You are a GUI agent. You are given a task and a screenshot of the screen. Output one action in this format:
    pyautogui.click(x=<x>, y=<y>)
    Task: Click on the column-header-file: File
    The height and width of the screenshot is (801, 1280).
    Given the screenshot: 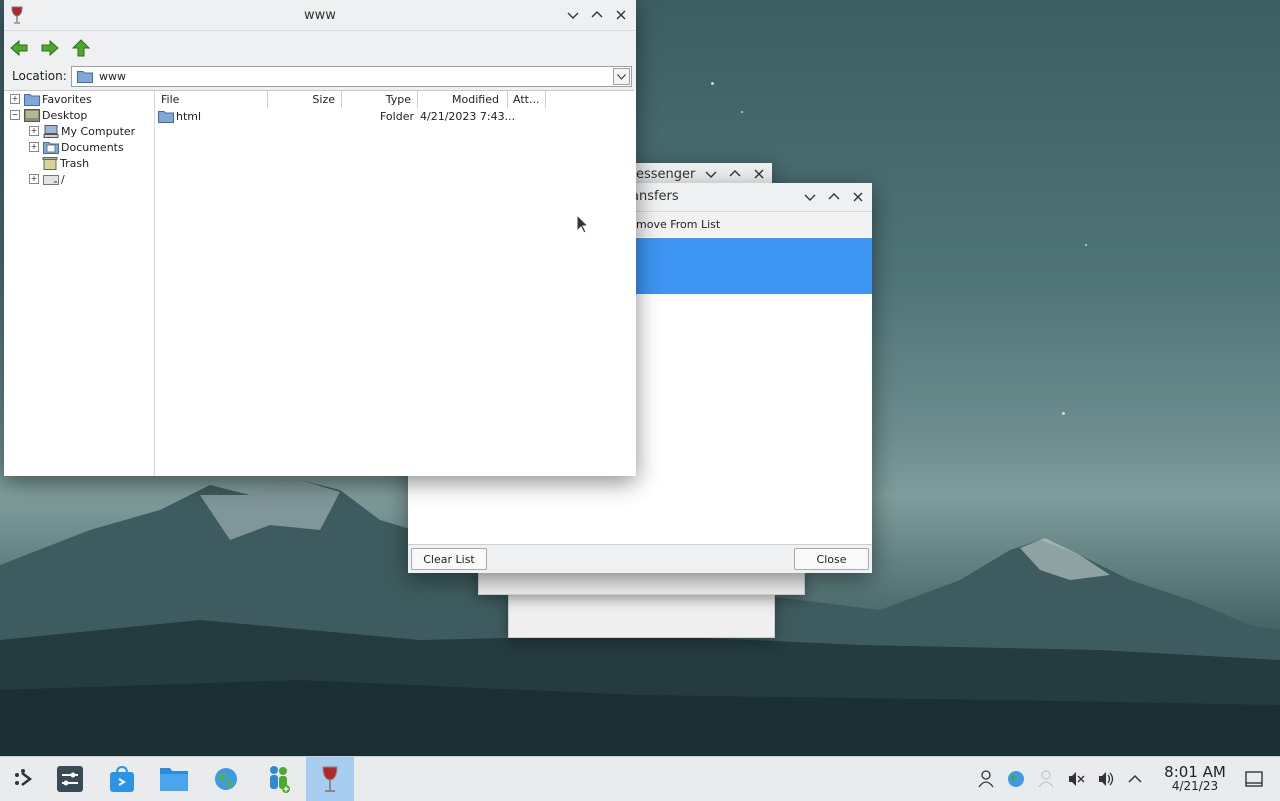 What is the action you would take?
    pyautogui.click(x=211, y=99)
    